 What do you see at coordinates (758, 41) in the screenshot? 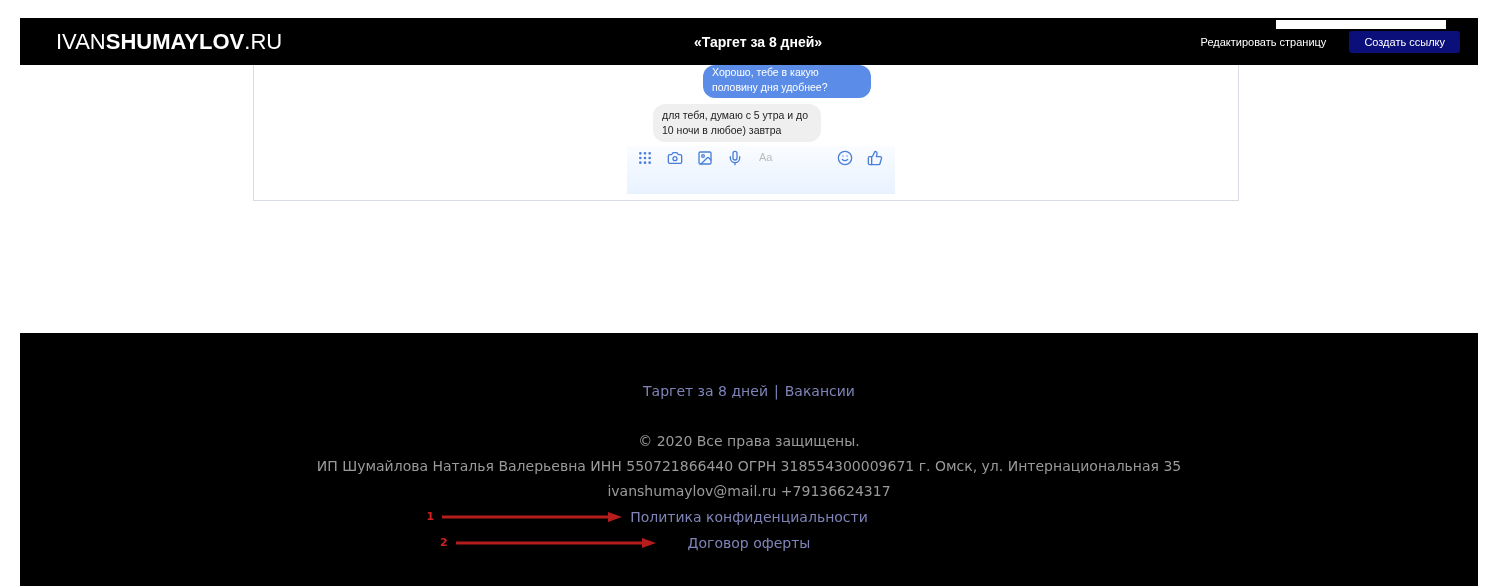
I see `page-title: «Таргет за 8 дней»` at bounding box center [758, 41].